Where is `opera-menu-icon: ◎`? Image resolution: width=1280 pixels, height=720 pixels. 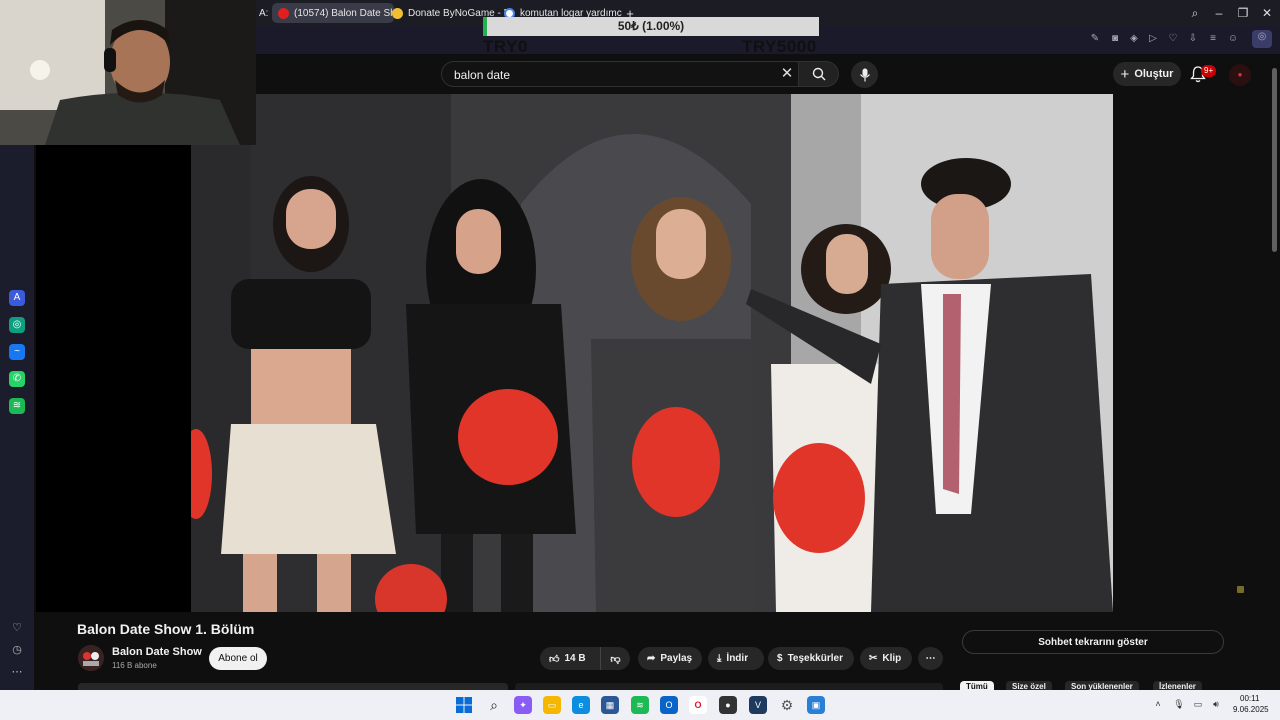
opera-menu-icon: ◎ is located at coordinates (1262, 39).